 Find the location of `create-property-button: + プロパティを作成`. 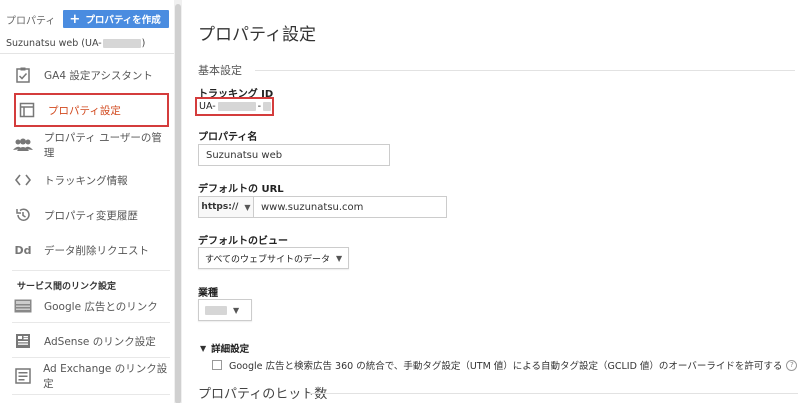

create-property-button: + プロパティを作成 is located at coordinates (116, 19).